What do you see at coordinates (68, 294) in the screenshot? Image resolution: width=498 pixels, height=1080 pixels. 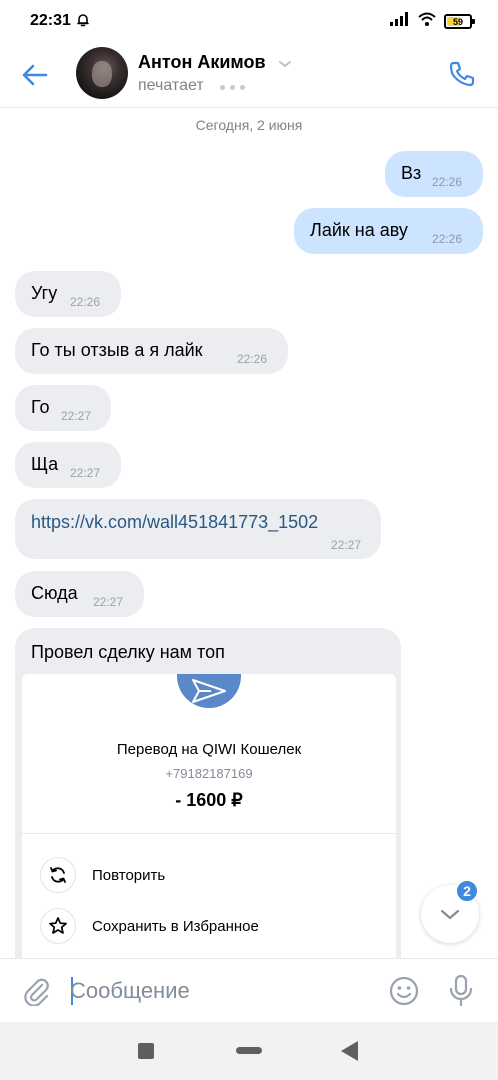 I see `message-bubble-incoming: Угу 22:26` at bounding box center [68, 294].